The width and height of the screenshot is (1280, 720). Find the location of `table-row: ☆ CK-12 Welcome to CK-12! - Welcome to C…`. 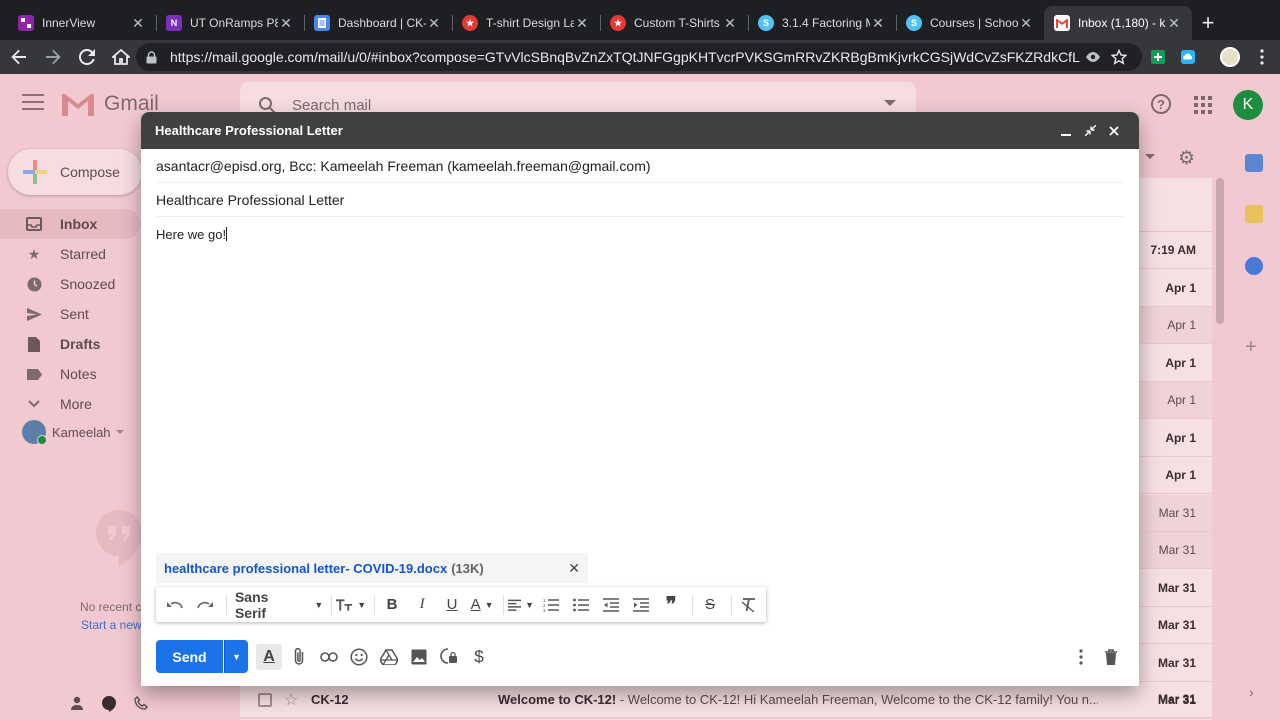

table-row: ☆ CK-12 Welcome to CK-12! - Welcome to C… is located at coordinates (726, 699).